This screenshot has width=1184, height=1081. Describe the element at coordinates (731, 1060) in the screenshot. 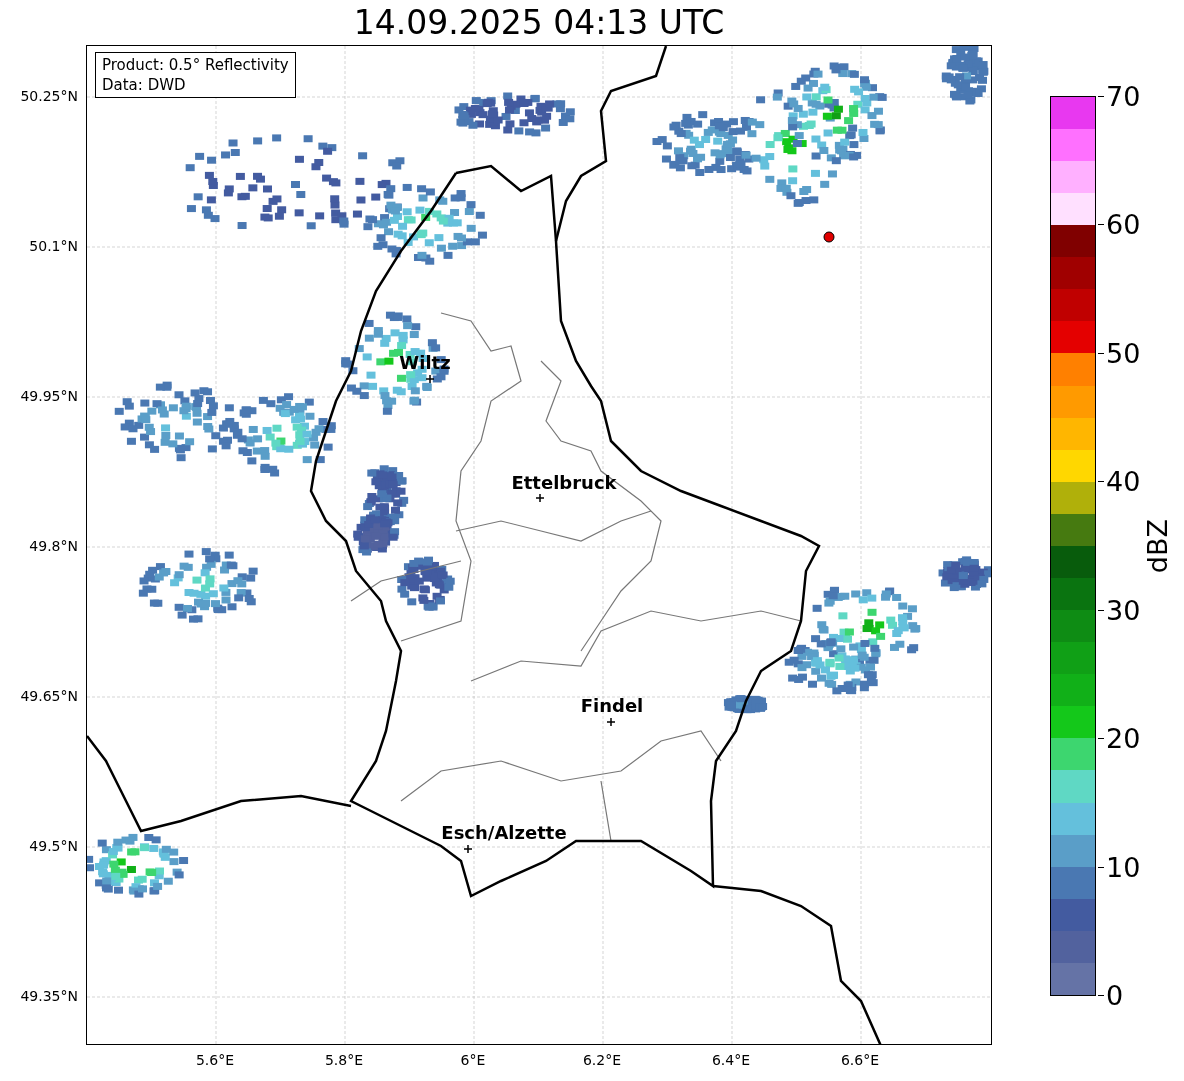

I see `longitude-label: 6.4°E` at that location.